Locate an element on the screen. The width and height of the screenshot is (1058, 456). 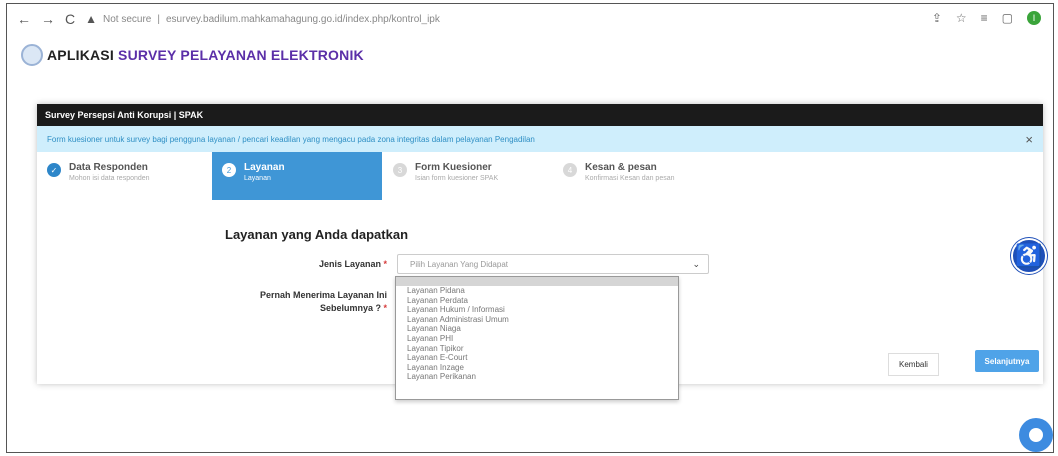
extensions-icon: ≡ is located at coordinates (984, 18).